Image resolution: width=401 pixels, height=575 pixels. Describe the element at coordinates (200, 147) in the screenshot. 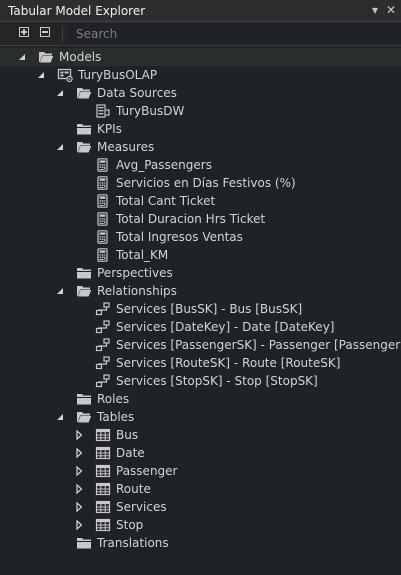

I see `tree-item: Measures` at that location.